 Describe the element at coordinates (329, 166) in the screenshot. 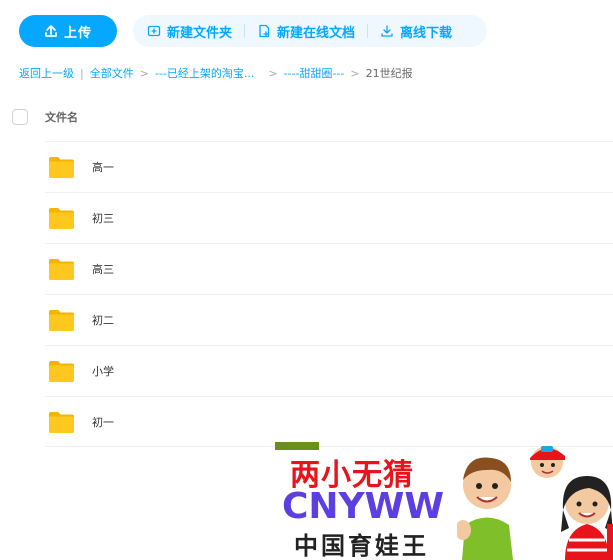

I see `list-item: 高一` at that location.